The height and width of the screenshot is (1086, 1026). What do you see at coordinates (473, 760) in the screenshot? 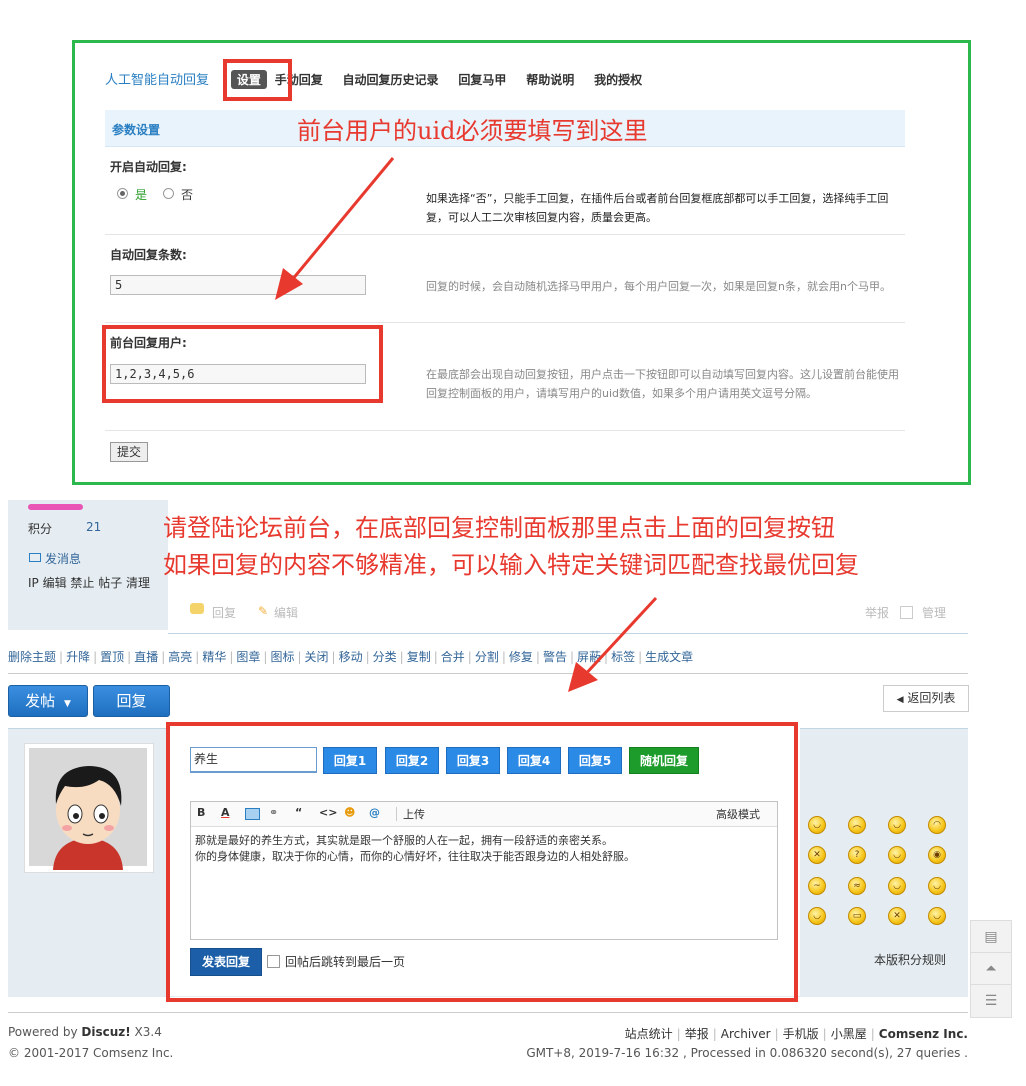
I see `reply-3-button: 回复3` at bounding box center [473, 760].